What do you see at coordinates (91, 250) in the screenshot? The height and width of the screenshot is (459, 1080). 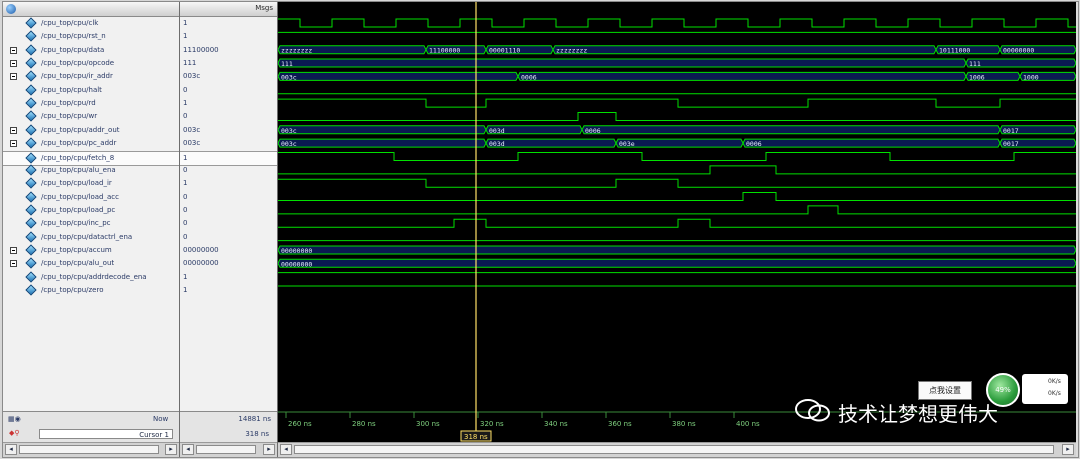 I see `signal-row: /cpu_top/cpu/accum` at bounding box center [91, 250].